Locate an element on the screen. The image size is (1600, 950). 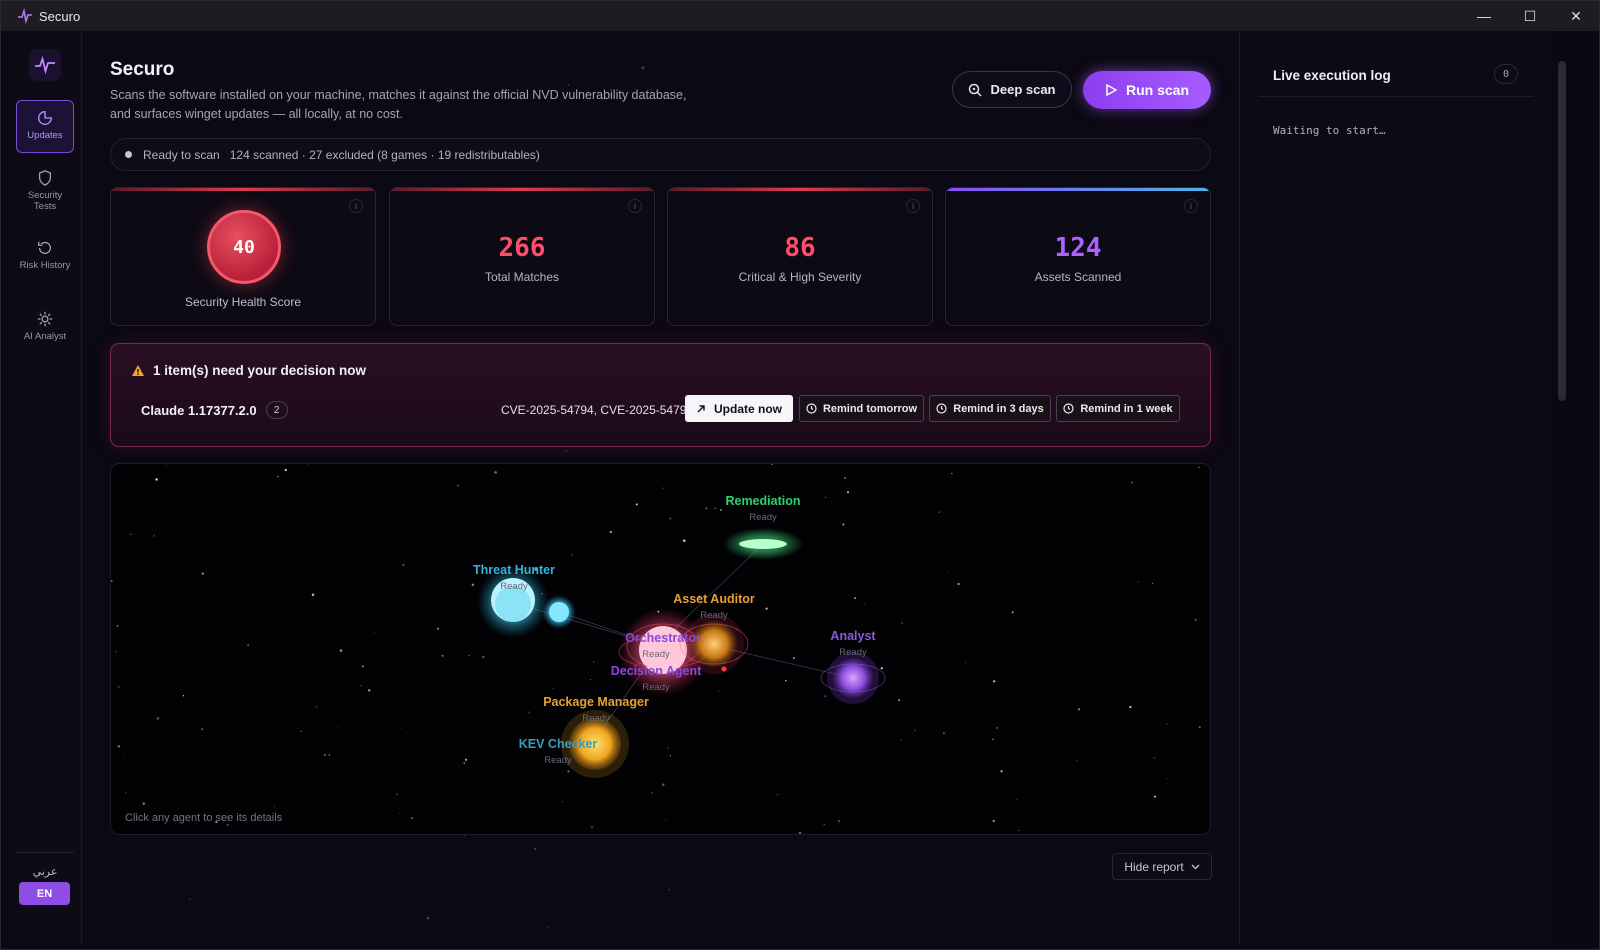
agent-orchestrator-label: Orchestrator is located at coordinates (663, 638).